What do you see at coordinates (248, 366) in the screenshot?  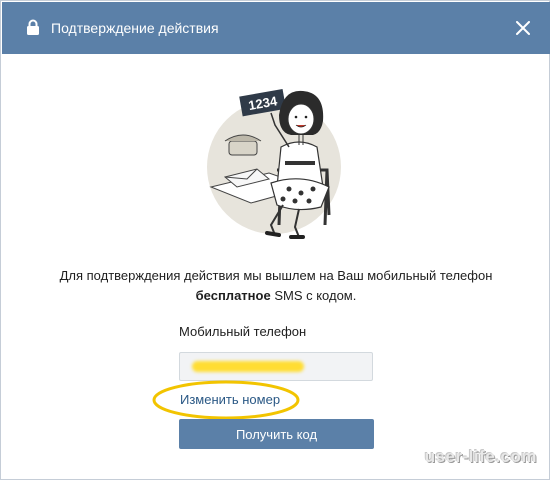 I see `redaction-mark` at bounding box center [248, 366].